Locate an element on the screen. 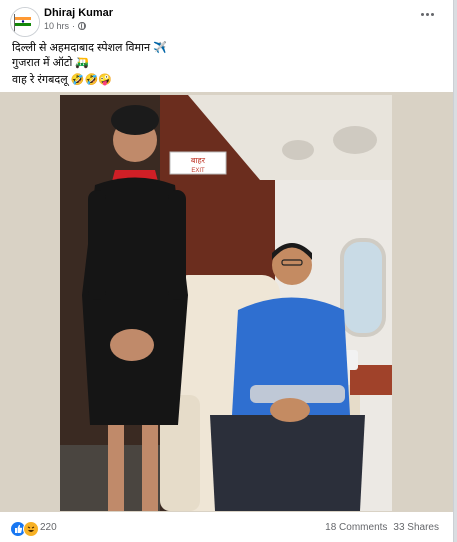 Image resolution: width=457 pixels, height=542 pixels. post-text-line-1: दिल्ली से अहमदाबाद स्पेशल विमान ✈️ is located at coordinates (89, 48).